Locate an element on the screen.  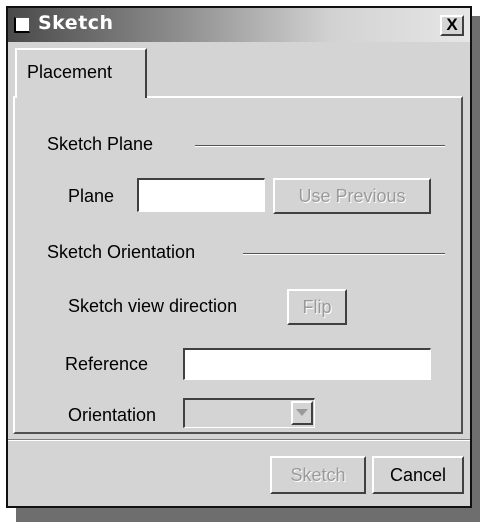
window-title: Sketch is located at coordinates (76, 23).